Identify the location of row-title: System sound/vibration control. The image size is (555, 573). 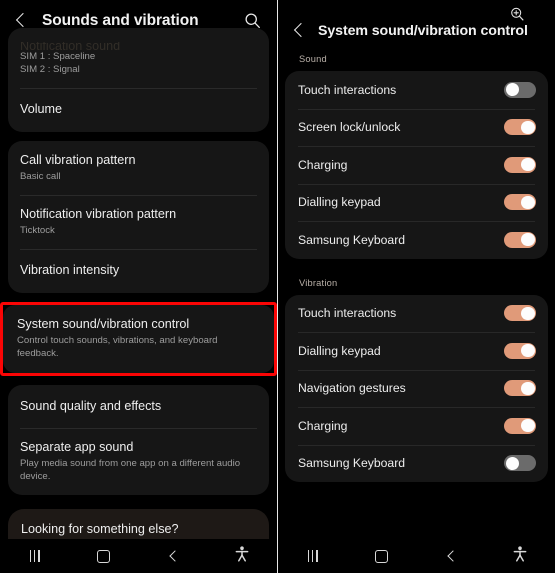
(103, 324).